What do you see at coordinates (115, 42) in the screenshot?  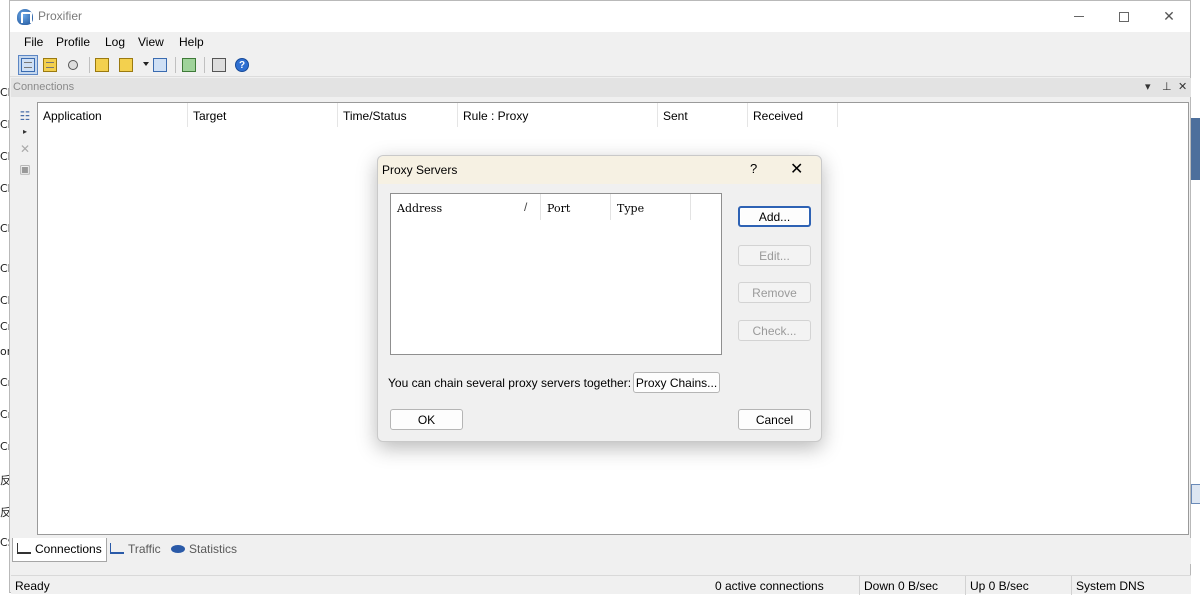 I see `menu-log: Log` at bounding box center [115, 42].